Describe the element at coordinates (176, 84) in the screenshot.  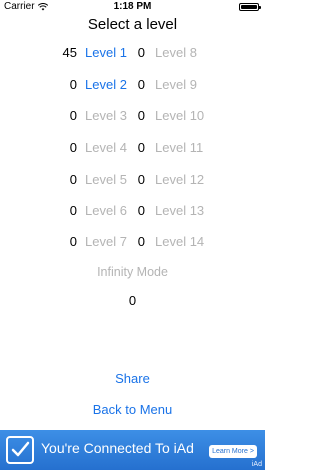
I see `level-9-button: Level 9` at that location.